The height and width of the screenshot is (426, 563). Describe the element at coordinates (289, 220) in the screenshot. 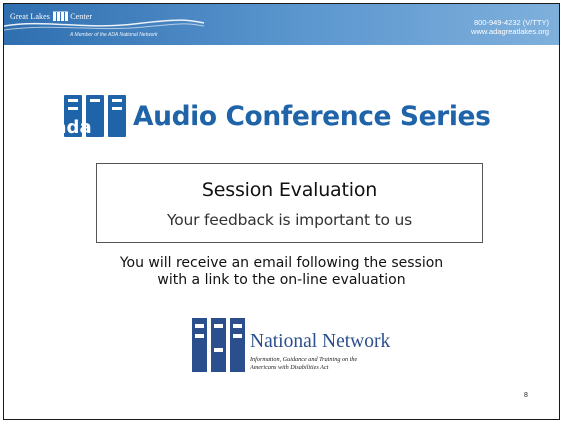

I see `evaluation-subtitle: Your feedback is important to us` at that location.